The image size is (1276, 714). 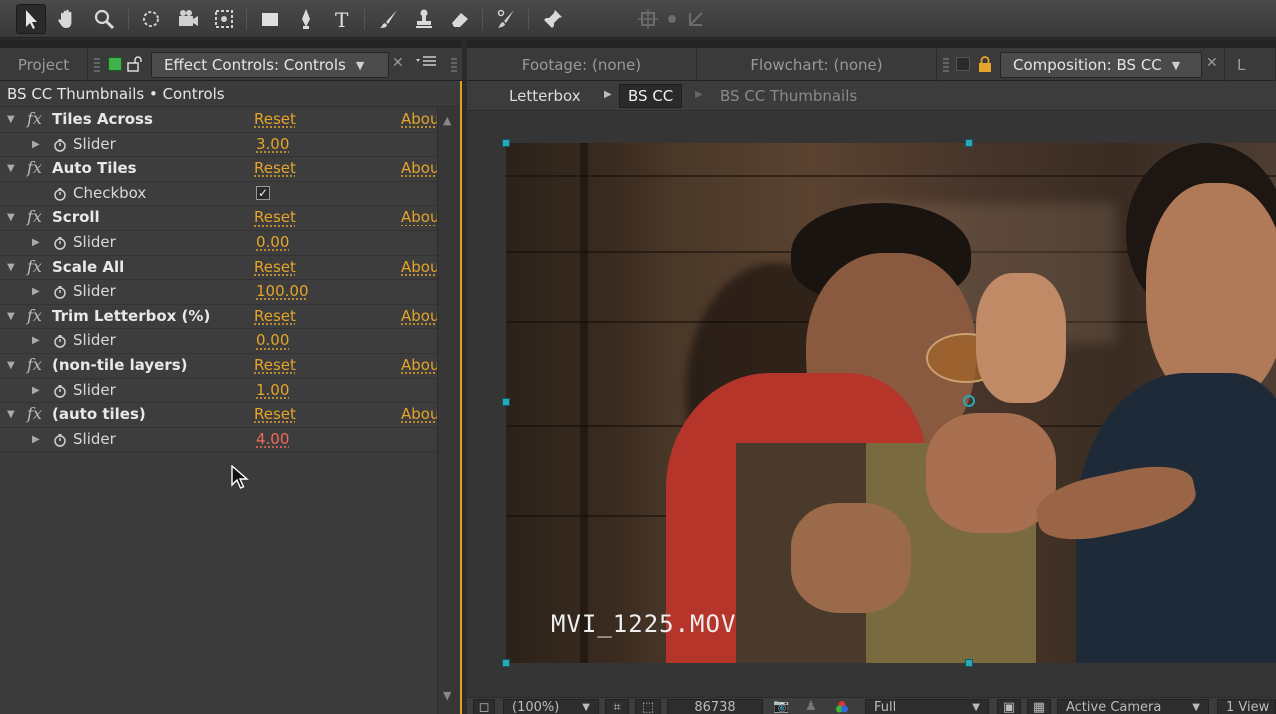 What do you see at coordinates (985, 64) in the screenshot?
I see `lock-icon` at bounding box center [985, 64].